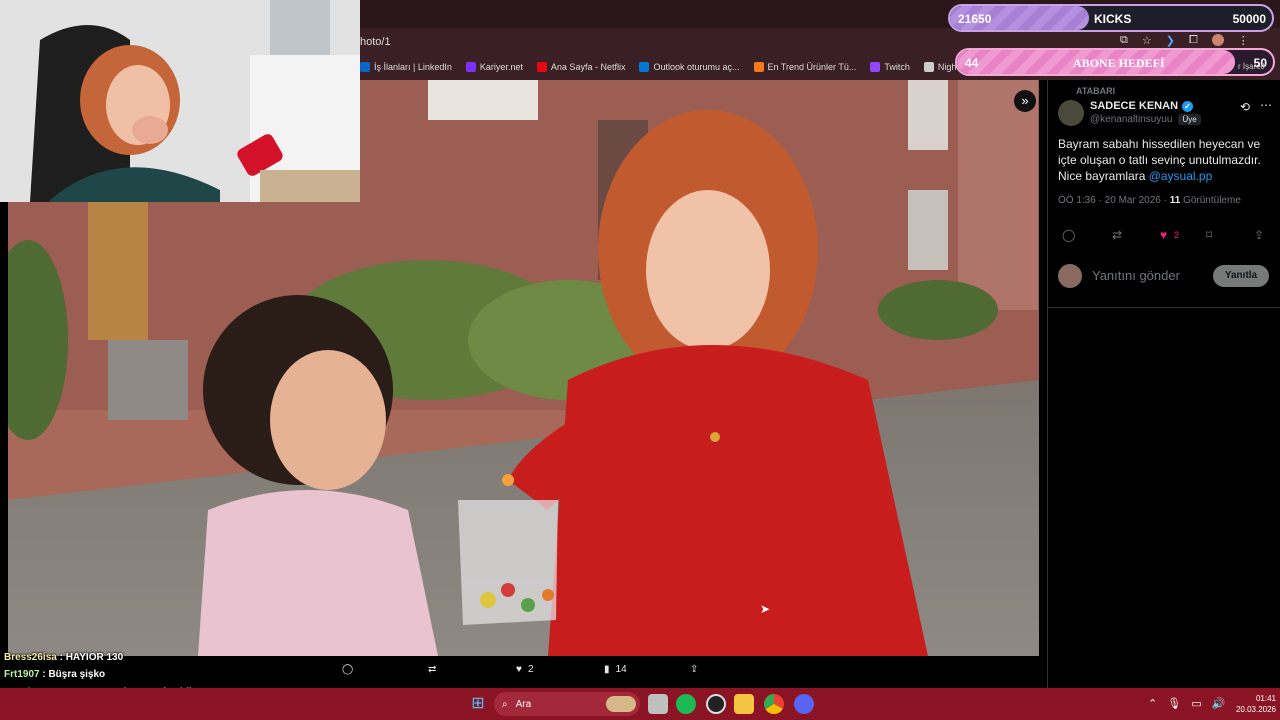 This screenshot has height=720, width=1280. What do you see at coordinates (505, 704) in the screenshot?
I see `search-icon: ⌕` at bounding box center [505, 704].